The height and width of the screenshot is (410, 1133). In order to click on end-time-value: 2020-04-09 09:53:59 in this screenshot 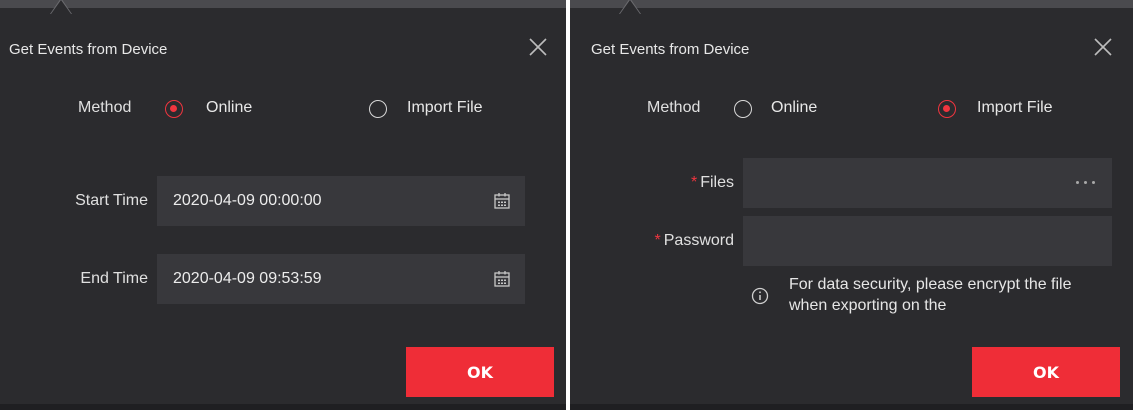, I will do `click(247, 278)`.